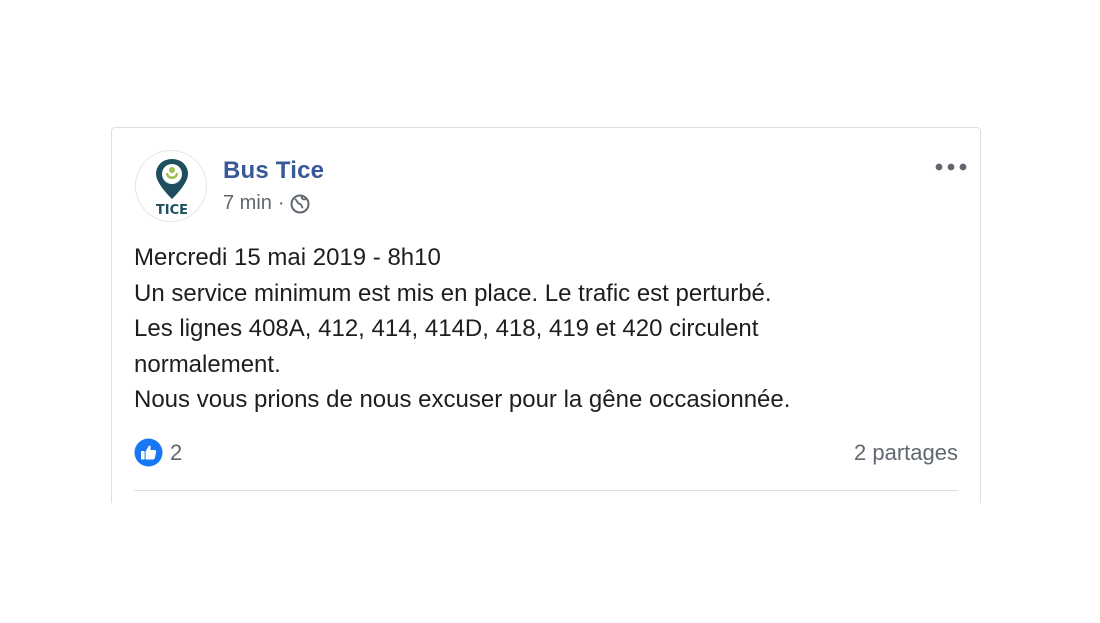  I want to click on like-icon, so click(148, 452).